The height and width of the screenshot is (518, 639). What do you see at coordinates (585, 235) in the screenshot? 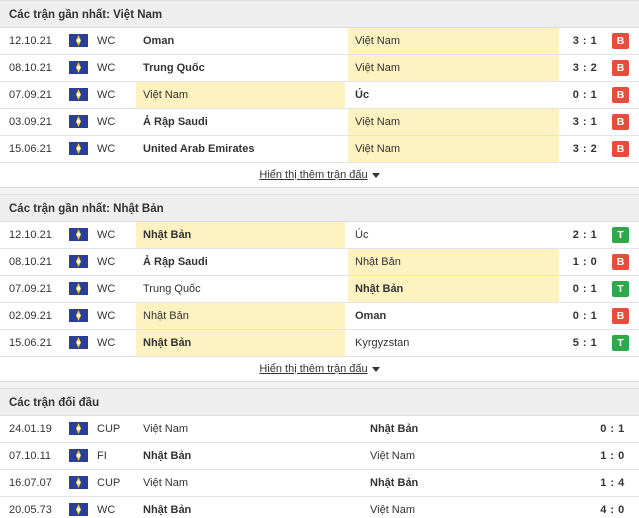
I see `match-score: 2 : 1` at bounding box center [585, 235].